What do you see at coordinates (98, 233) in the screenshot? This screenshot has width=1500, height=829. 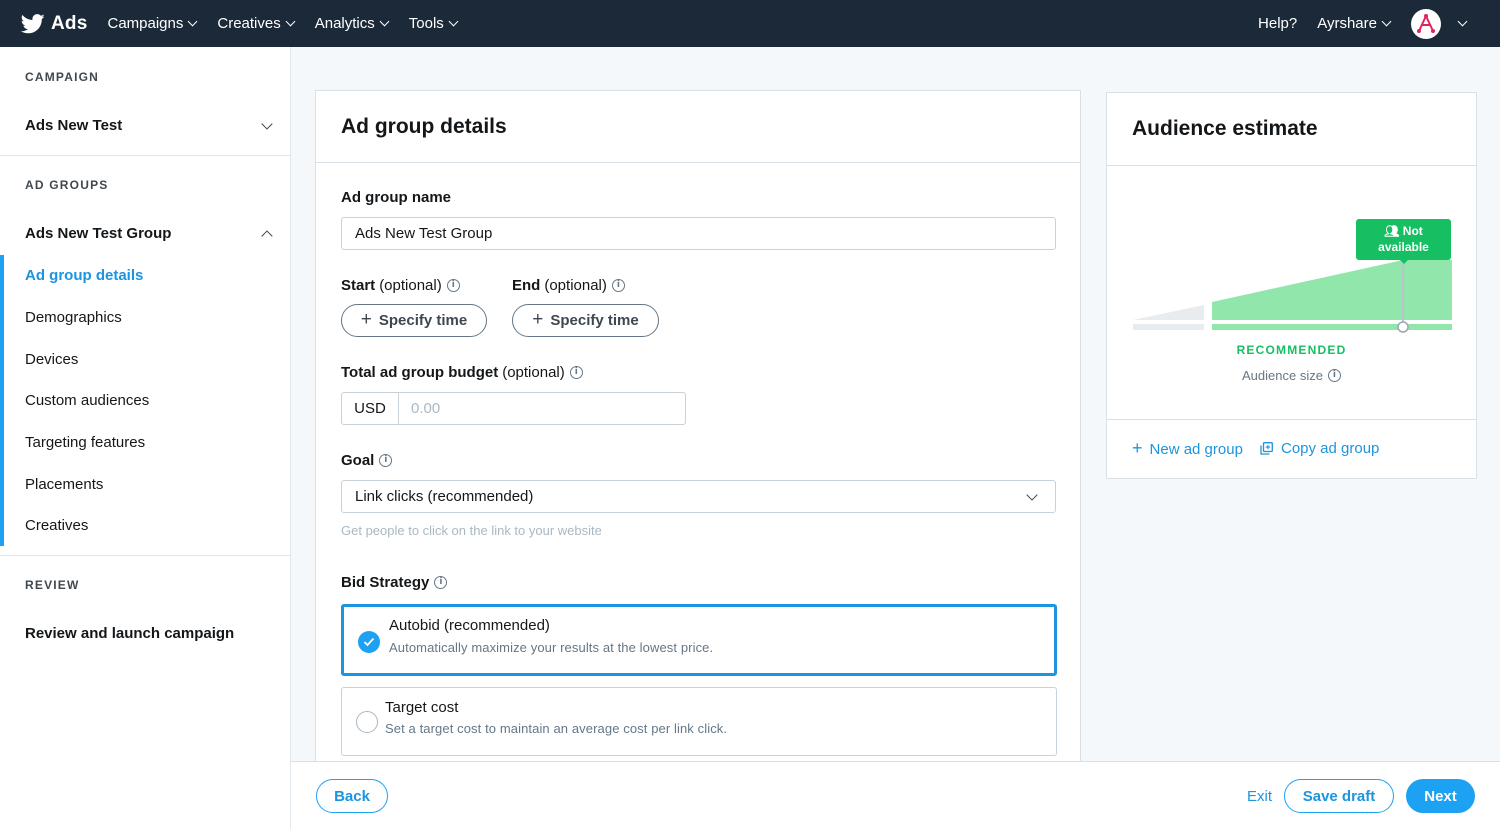 I see `adgroup-name: Ads New Test Group` at bounding box center [98, 233].